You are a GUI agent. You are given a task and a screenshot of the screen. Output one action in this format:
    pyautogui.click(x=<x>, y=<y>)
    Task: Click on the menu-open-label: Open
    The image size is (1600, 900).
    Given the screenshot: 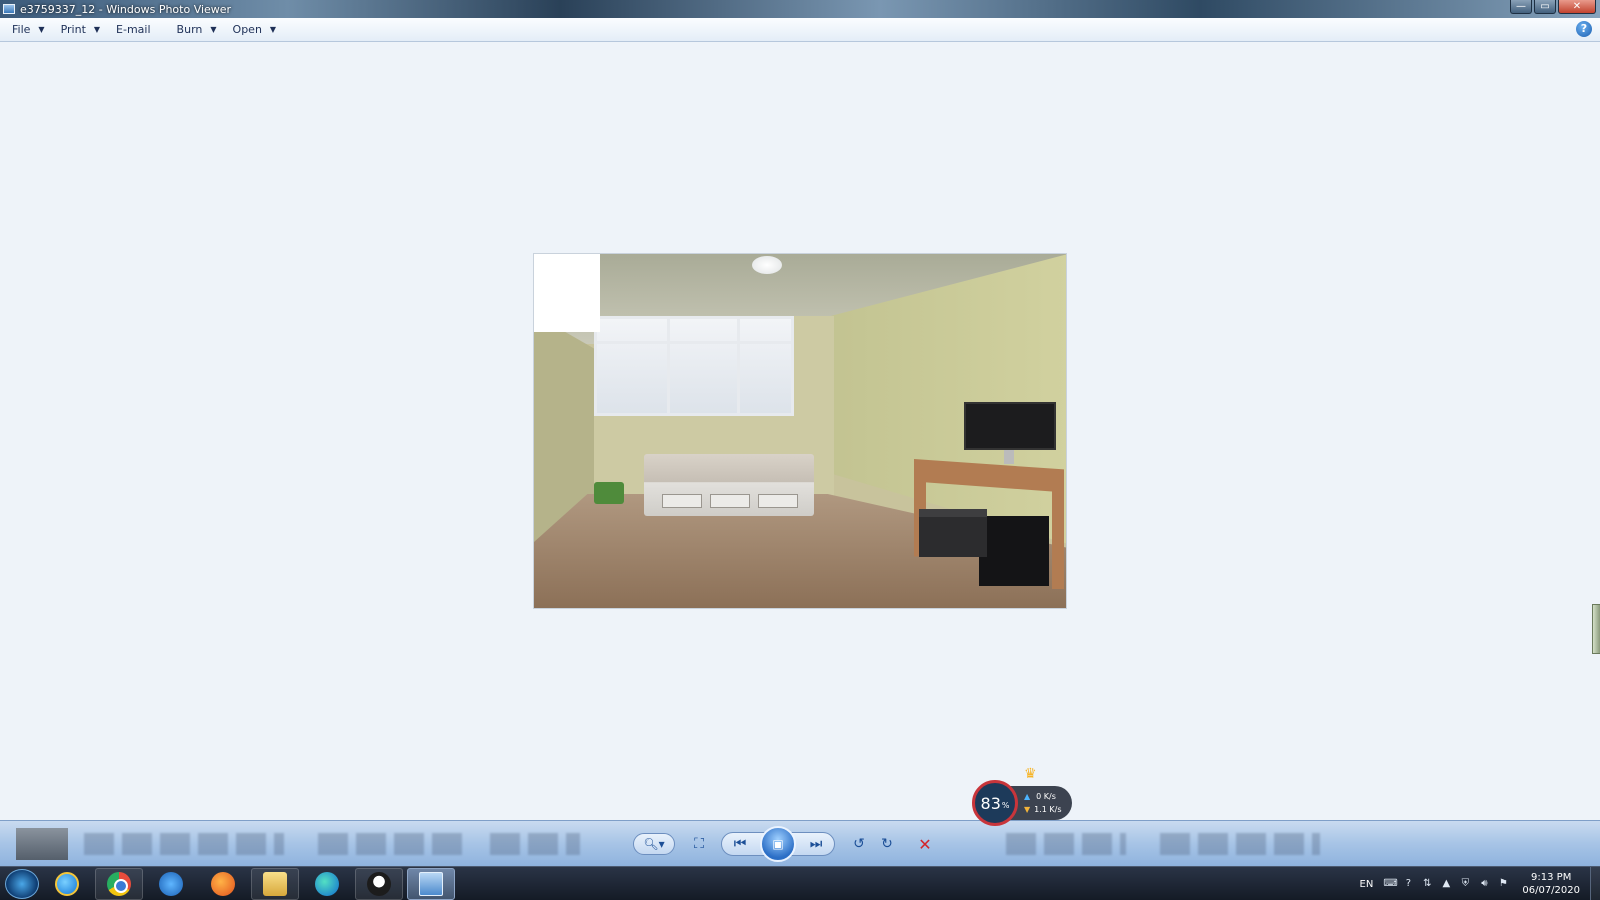 What is the action you would take?
    pyautogui.click(x=247, y=29)
    